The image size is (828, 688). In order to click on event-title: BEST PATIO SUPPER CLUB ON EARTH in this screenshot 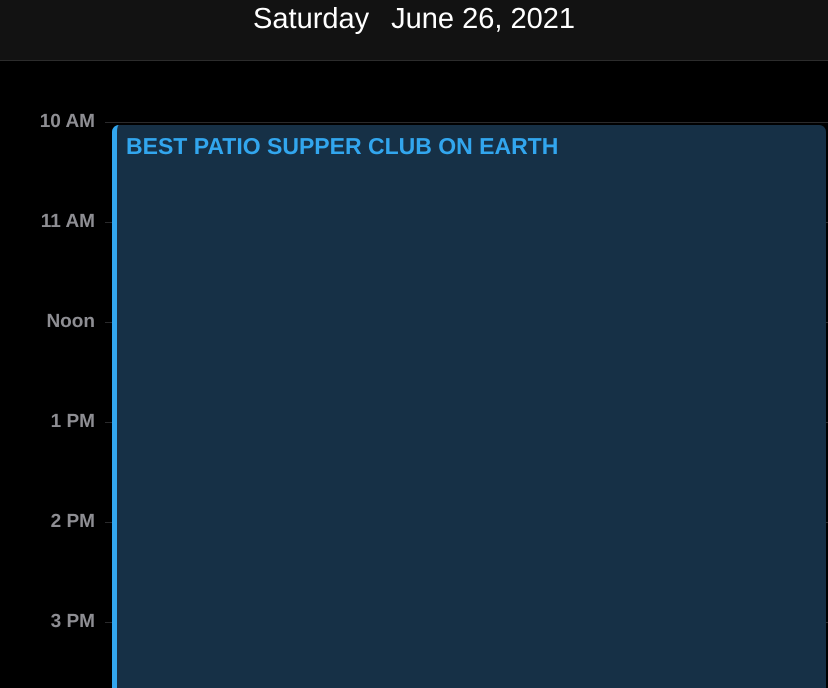, I will do `click(342, 146)`.